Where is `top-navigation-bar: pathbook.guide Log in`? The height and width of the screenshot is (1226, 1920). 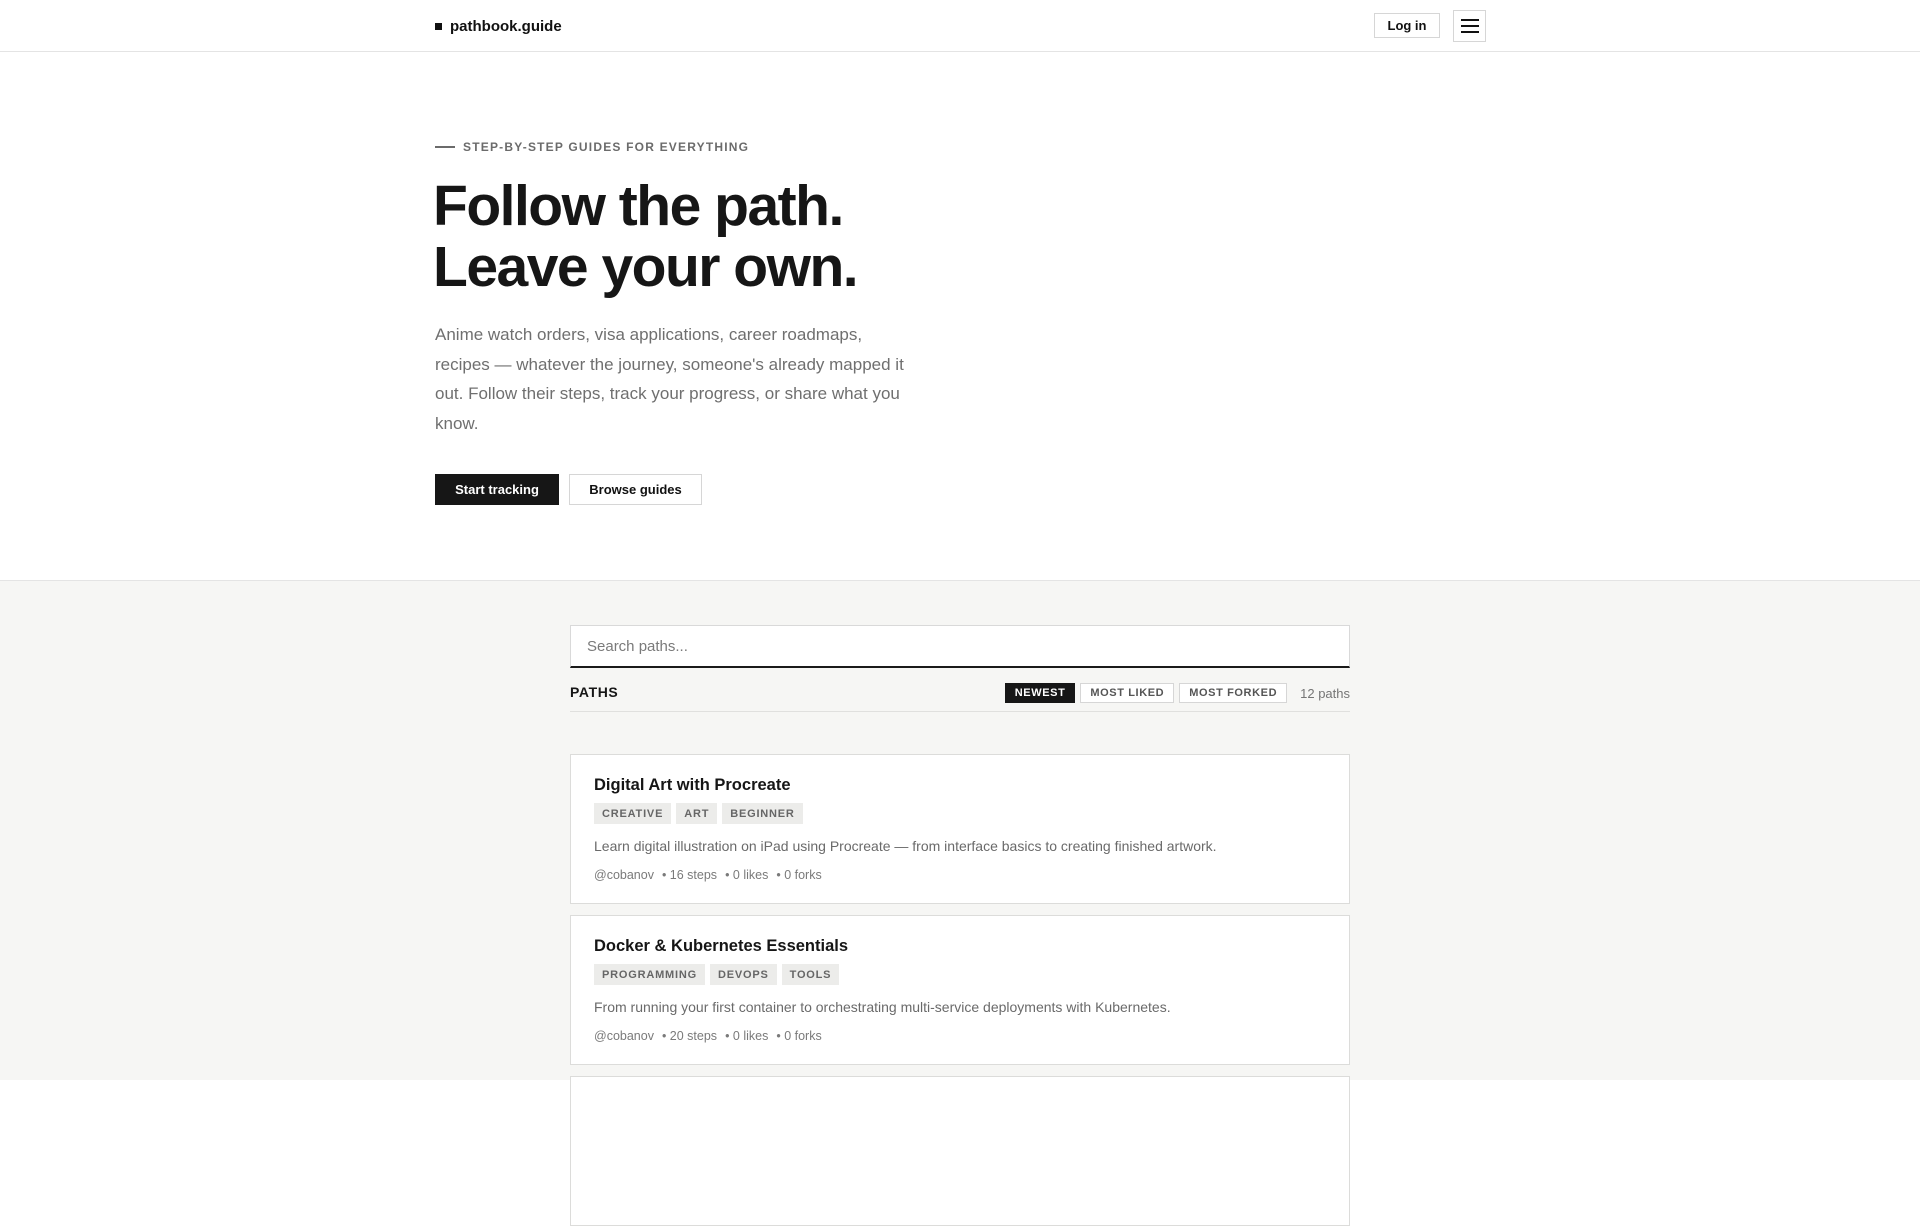
top-navigation-bar: pathbook.guide Log in is located at coordinates (960, 26).